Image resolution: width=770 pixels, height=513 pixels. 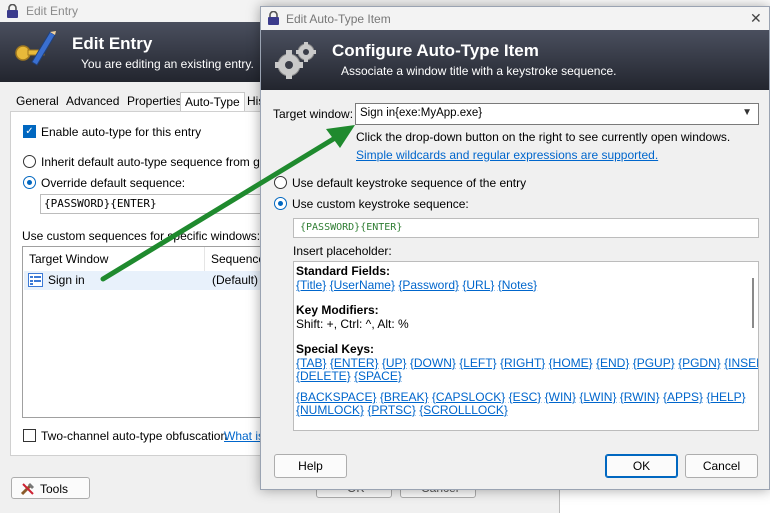 I want to click on annotation-arrow-head, so click(x=340, y=136).